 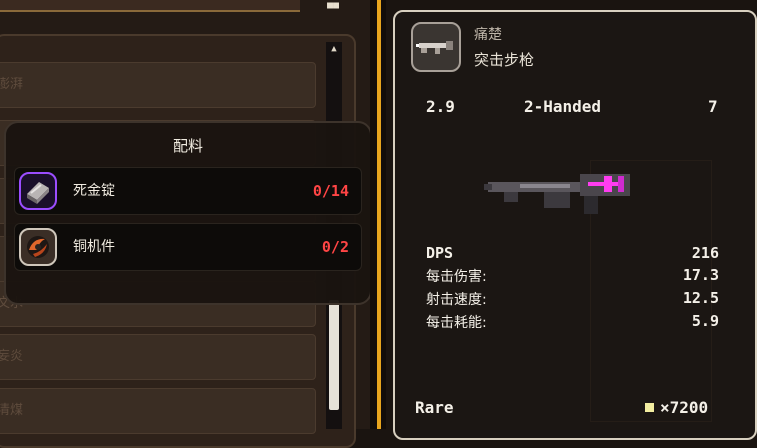 I want to click on price-value: ×7200, so click(x=684, y=407).